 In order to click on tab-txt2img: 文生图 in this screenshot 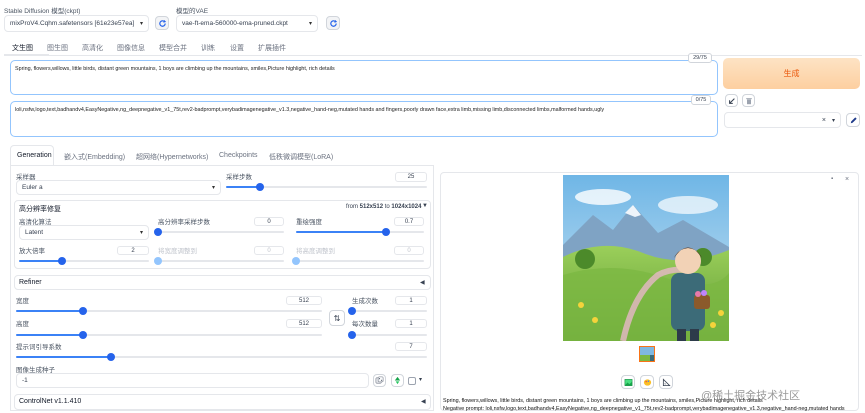, I will do `click(22, 48)`.